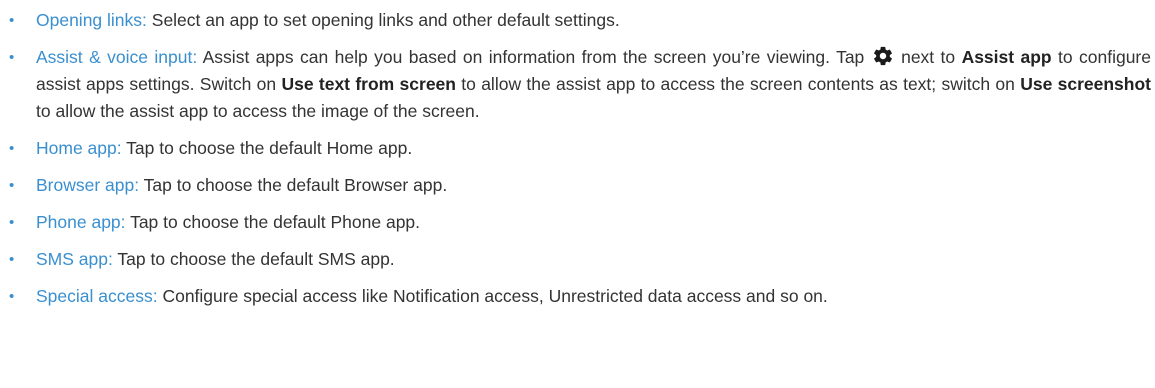 This screenshot has width=1155, height=388. I want to click on term-label: Assist & voice input:, so click(117, 57).